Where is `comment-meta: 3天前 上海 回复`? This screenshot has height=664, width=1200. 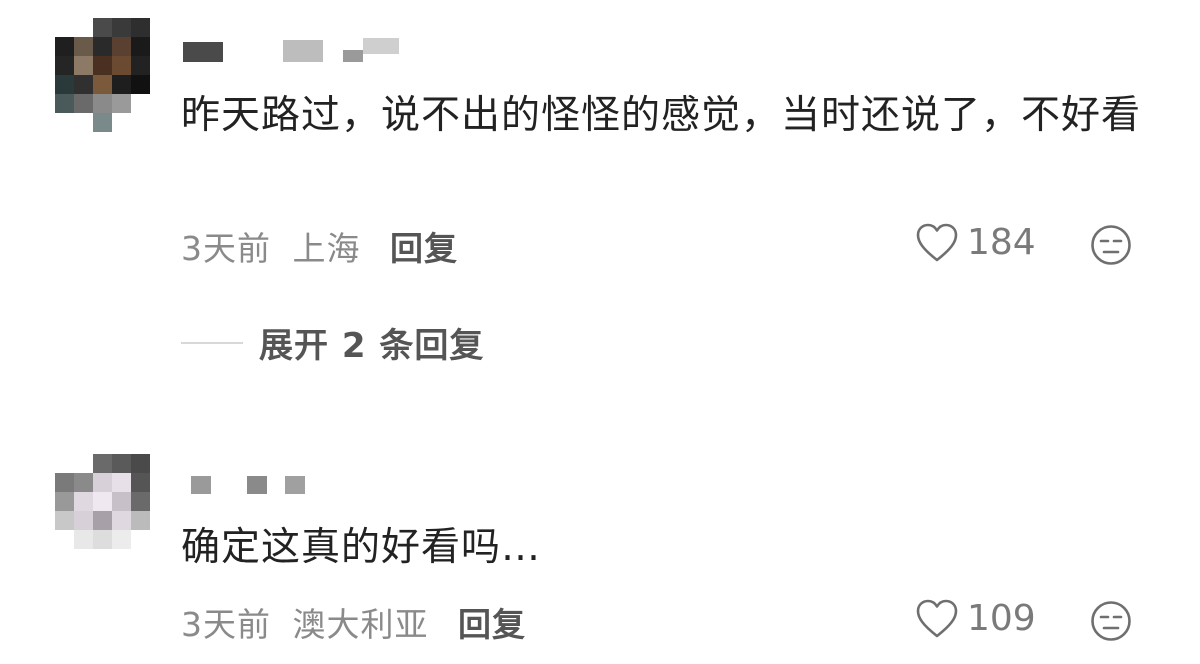 comment-meta: 3天前 上海 回复 is located at coordinates (319, 246).